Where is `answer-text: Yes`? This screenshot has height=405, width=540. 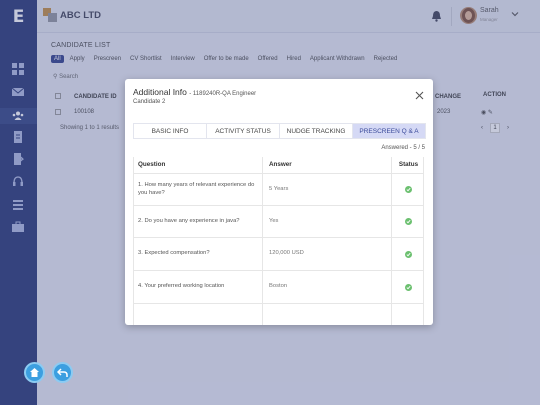
answer-text: Yes is located at coordinates (274, 220).